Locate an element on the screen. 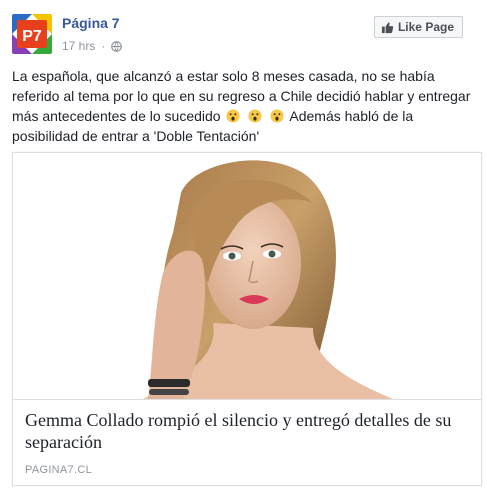 The image size is (487, 489). like-page-label: Like Page is located at coordinates (425, 27).